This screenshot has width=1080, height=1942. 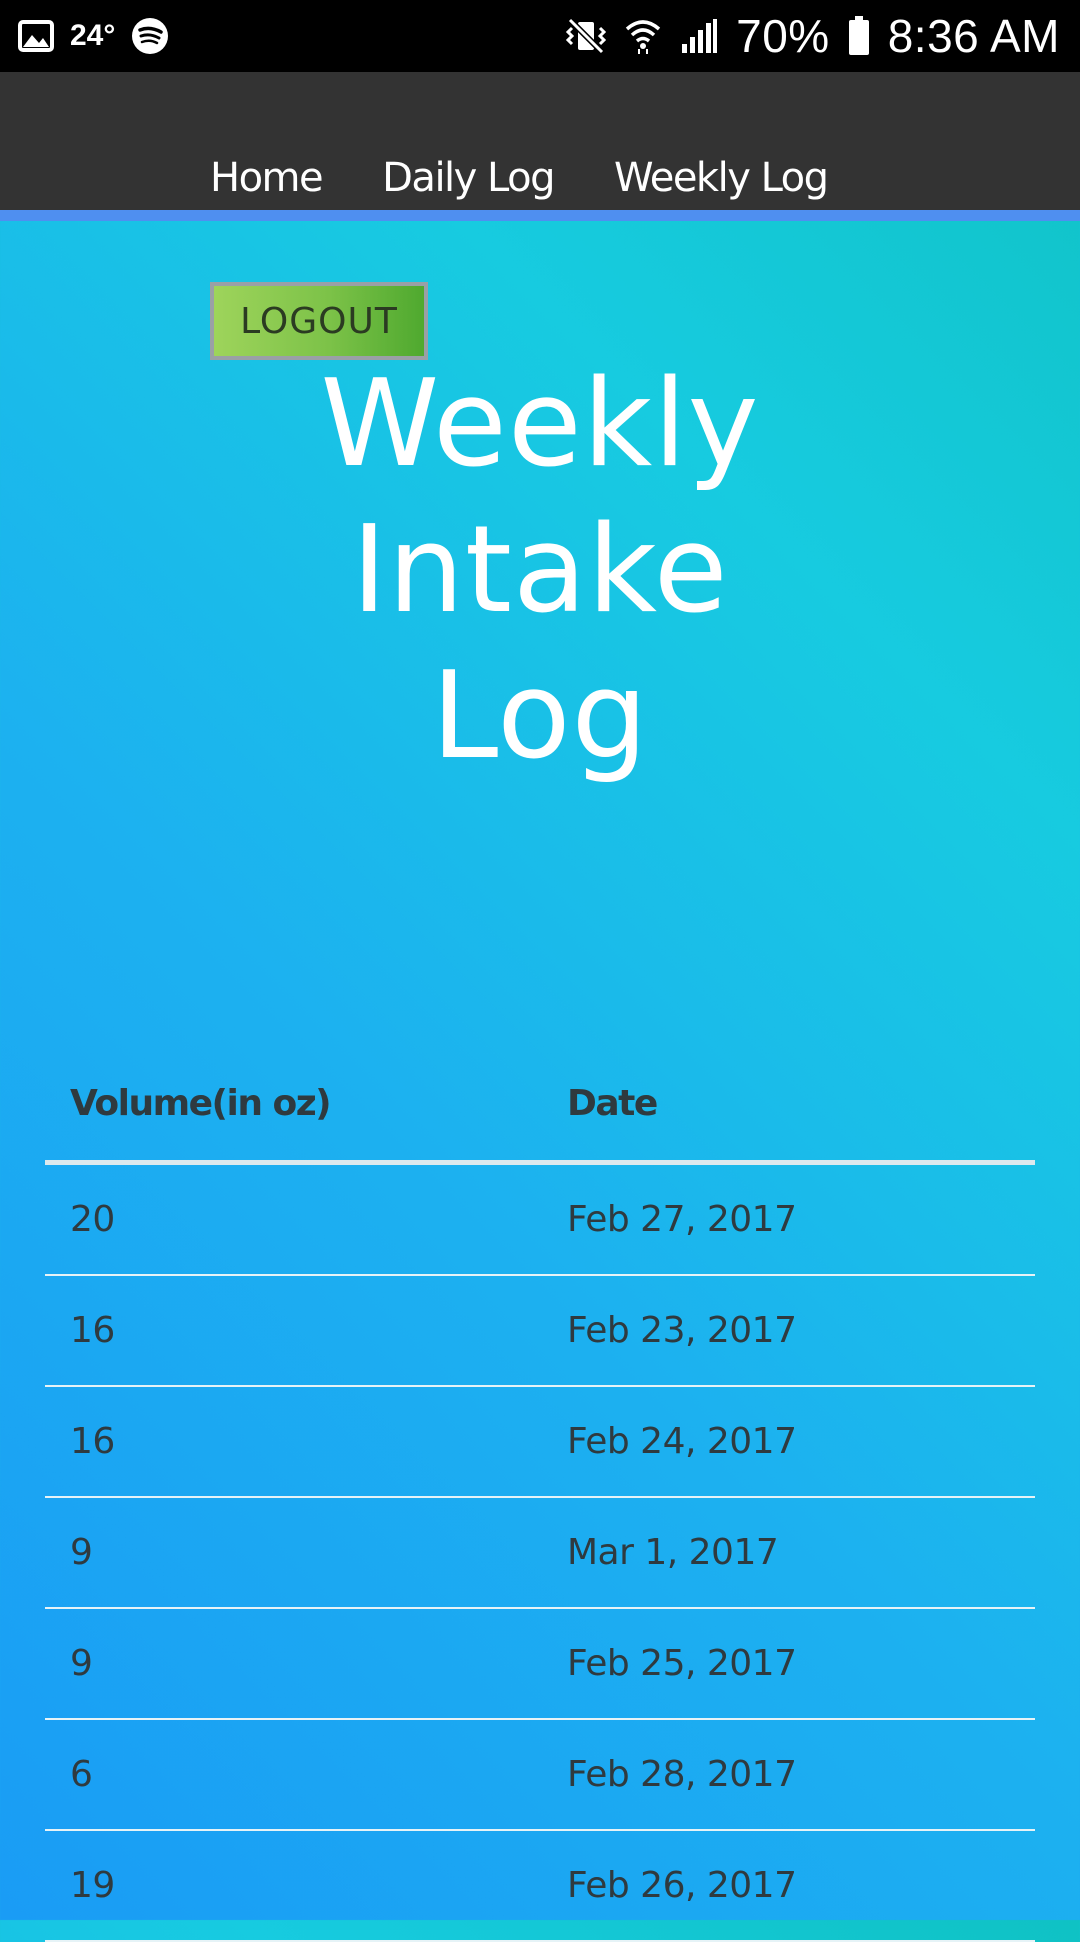 I want to click on battery-icon, so click(x=858, y=35).